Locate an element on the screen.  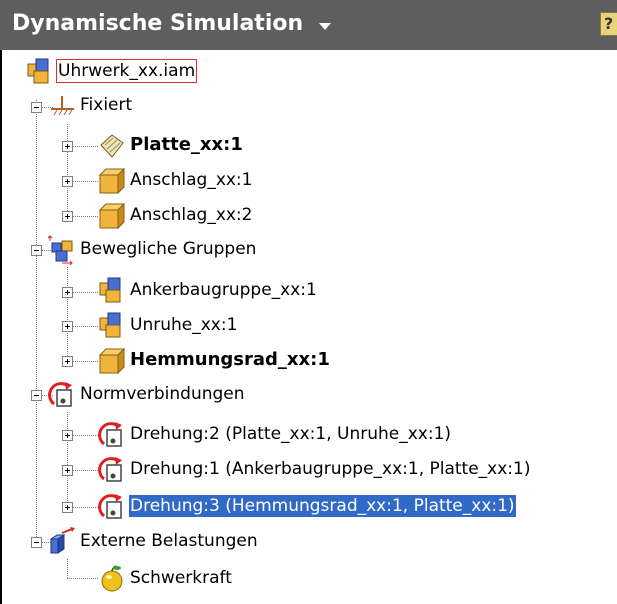
help-button: ? is located at coordinates (608, 24).